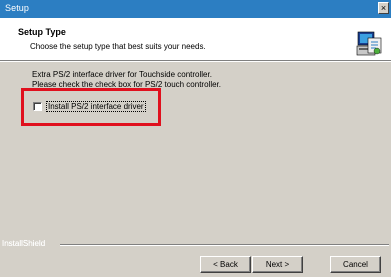 The width and height of the screenshot is (391, 277). I want to click on cancel-button: Cancel, so click(355, 264).